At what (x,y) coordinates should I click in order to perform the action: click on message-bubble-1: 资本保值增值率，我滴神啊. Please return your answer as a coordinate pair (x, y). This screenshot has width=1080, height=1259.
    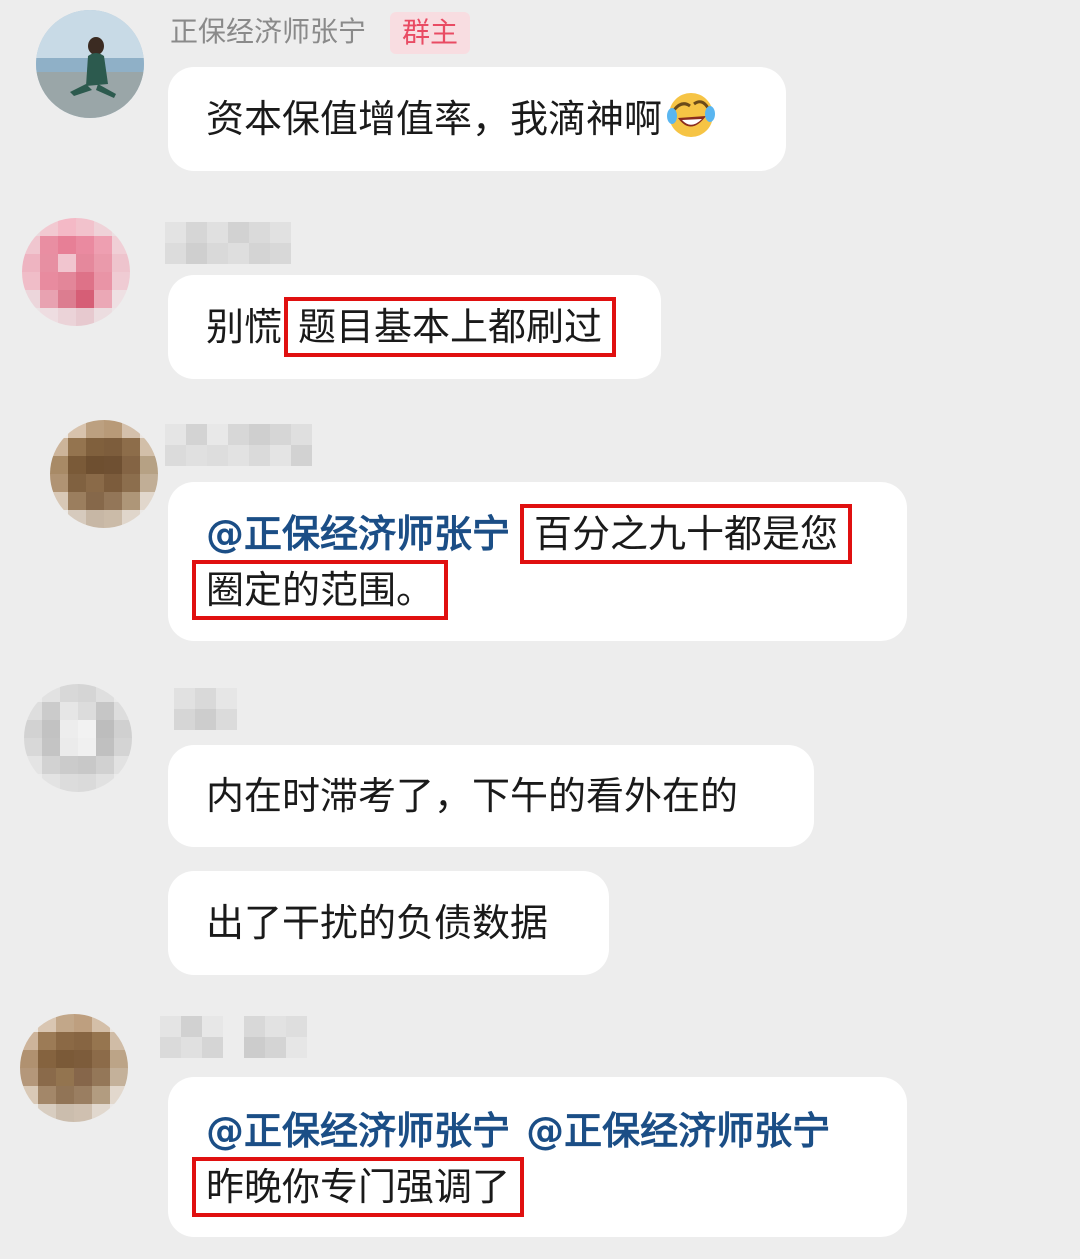
    Looking at the image, I should click on (477, 119).